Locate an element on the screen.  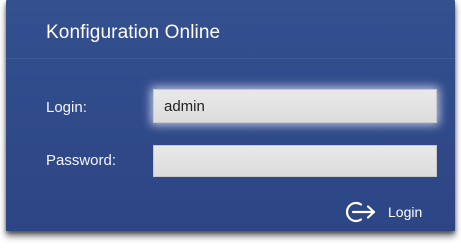
login-input is located at coordinates (295, 106).